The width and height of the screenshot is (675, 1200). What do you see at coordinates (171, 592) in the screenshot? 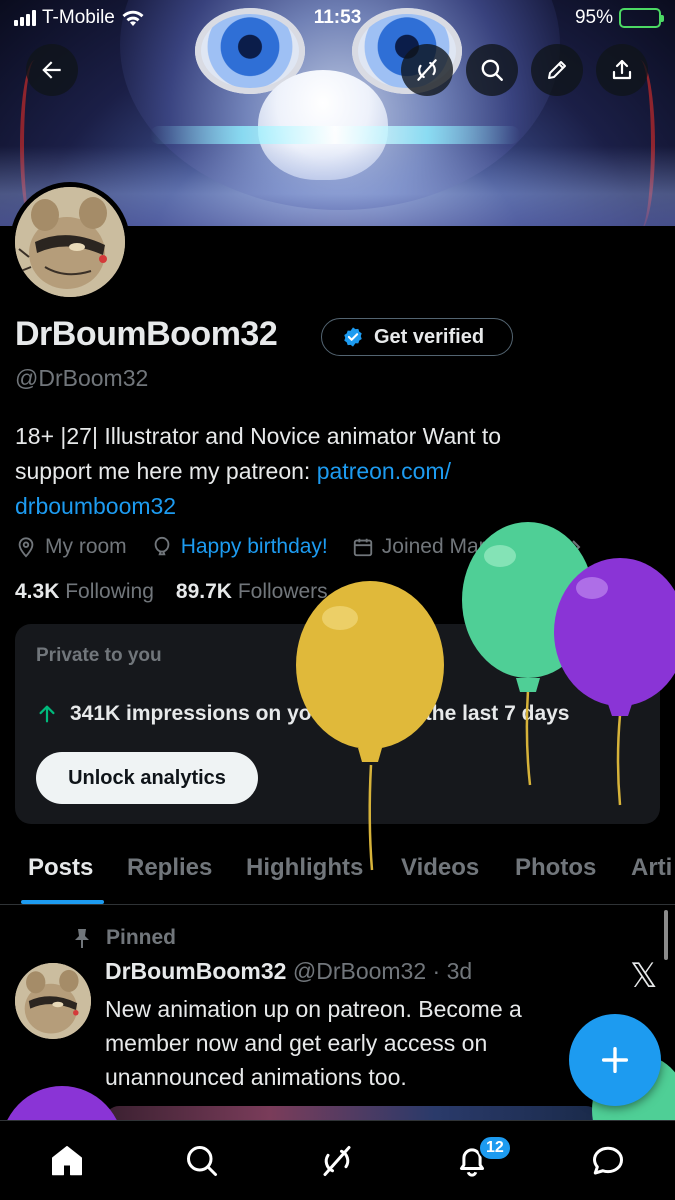
I see `follow-stats: 4.3K Following 89.7K Followers` at bounding box center [171, 592].